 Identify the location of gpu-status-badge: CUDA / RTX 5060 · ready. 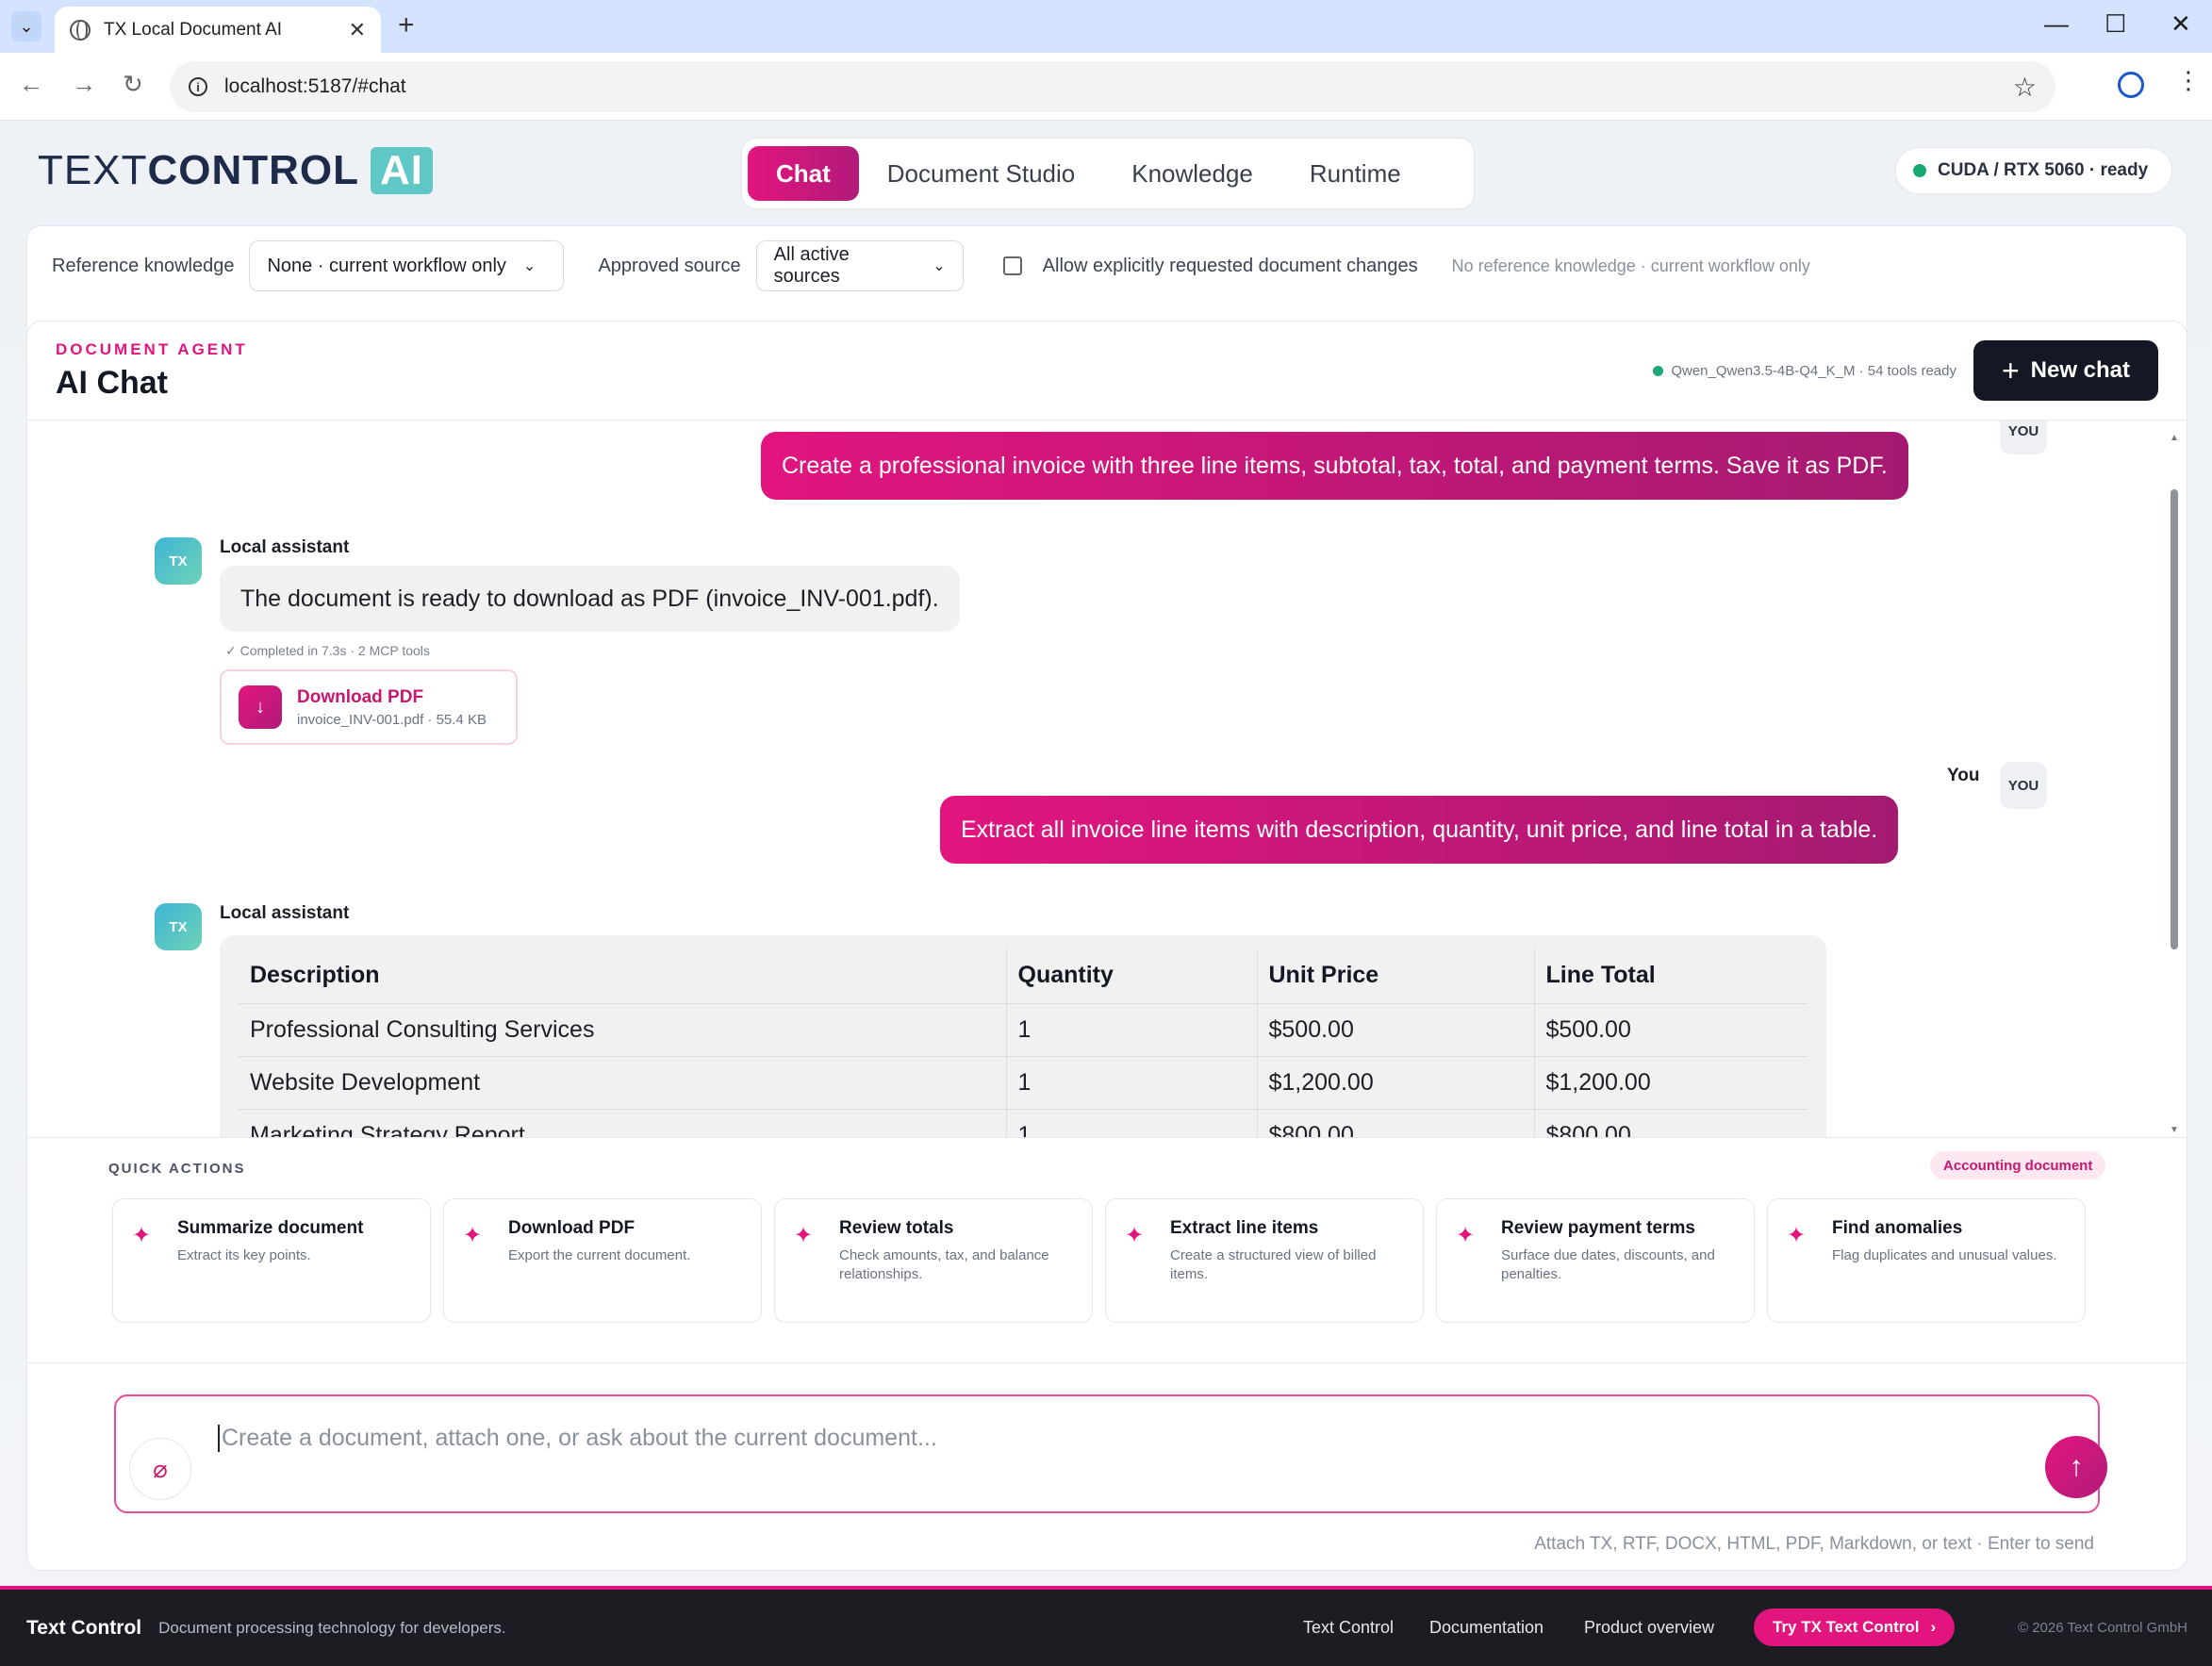
(2033, 170).